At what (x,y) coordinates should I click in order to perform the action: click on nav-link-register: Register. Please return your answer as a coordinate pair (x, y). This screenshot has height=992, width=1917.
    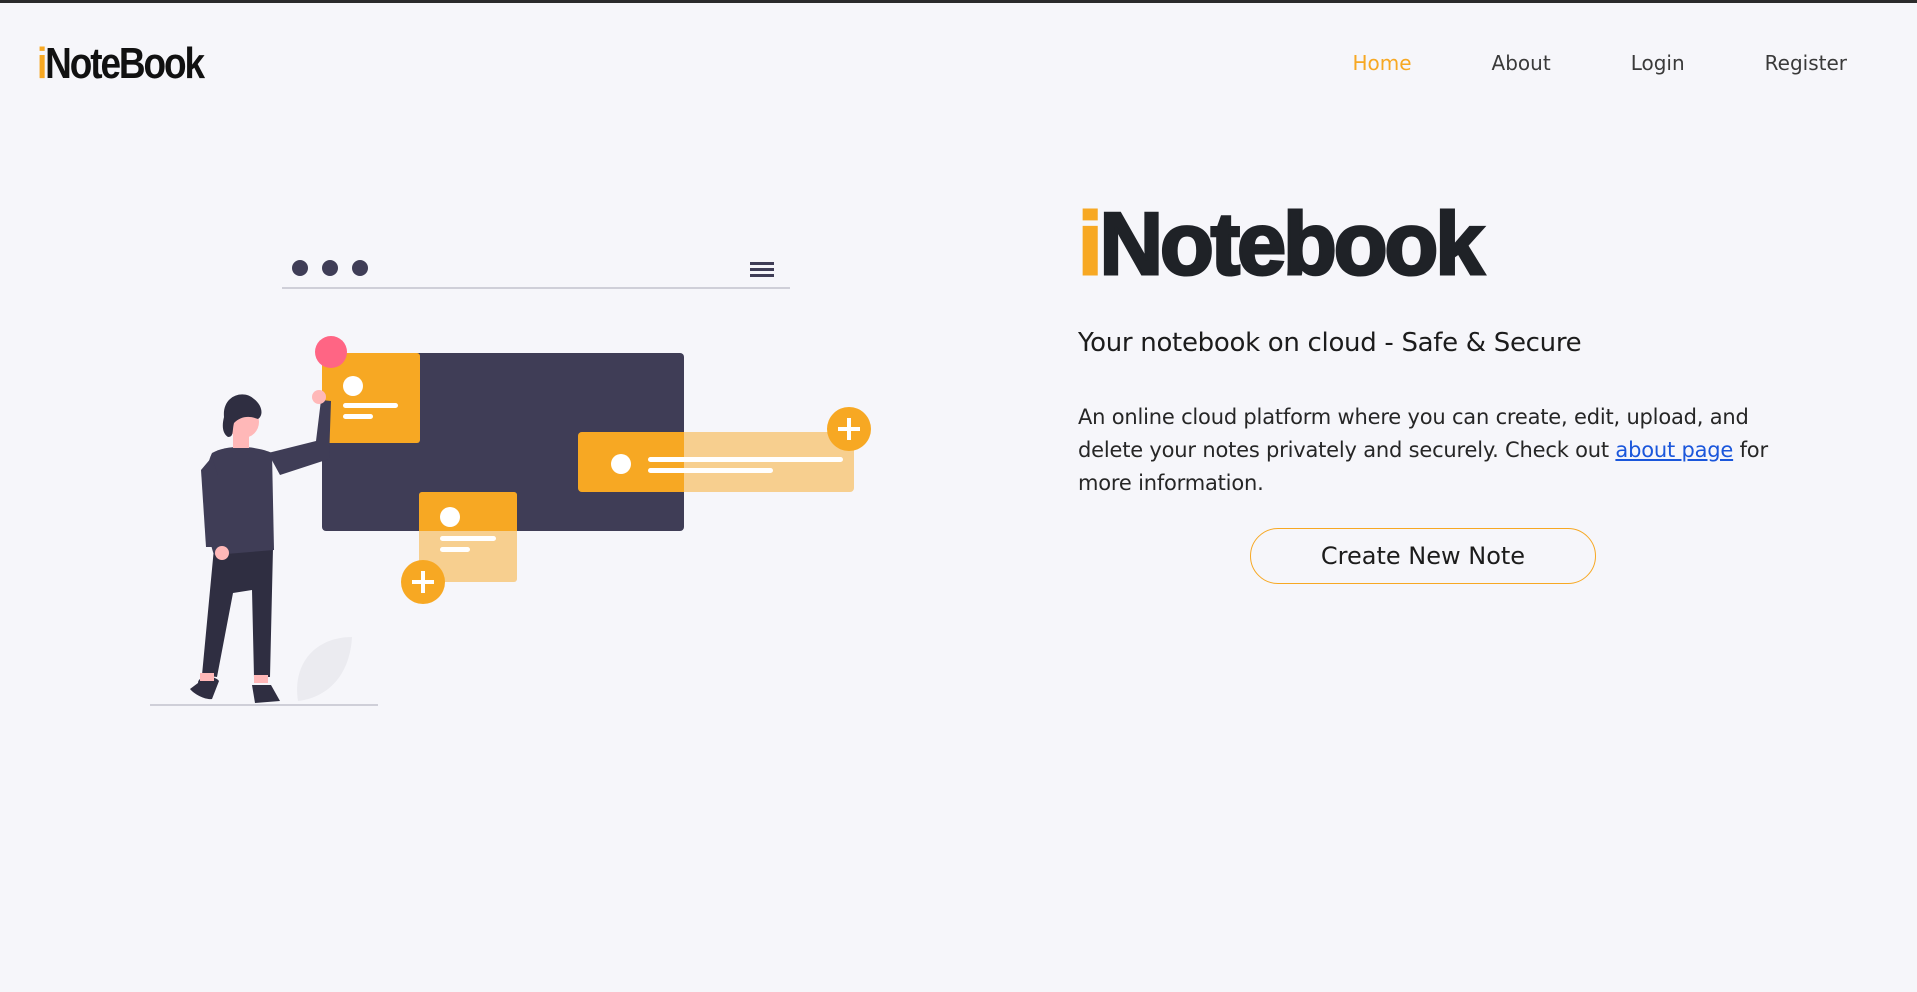
    Looking at the image, I should click on (1806, 63).